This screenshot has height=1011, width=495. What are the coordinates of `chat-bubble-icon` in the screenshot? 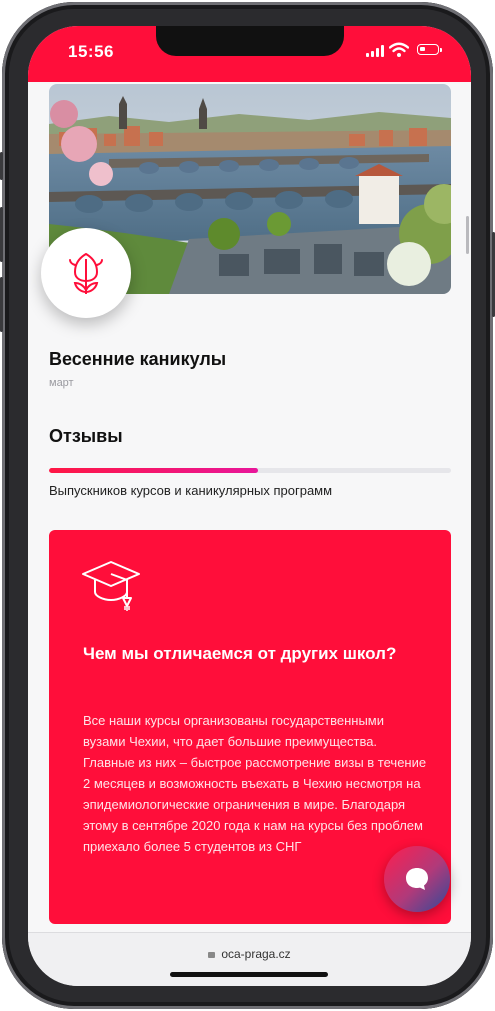 It's located at (417, 879).